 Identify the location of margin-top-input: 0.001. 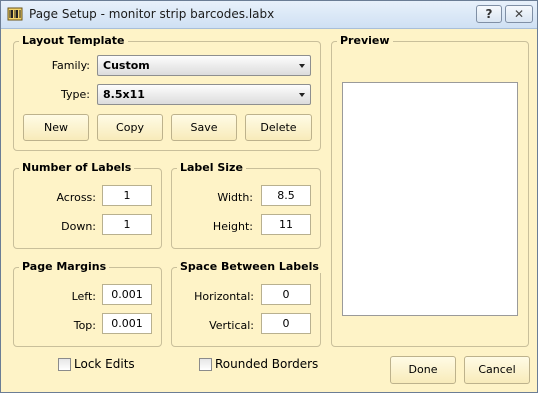
(127, 323).